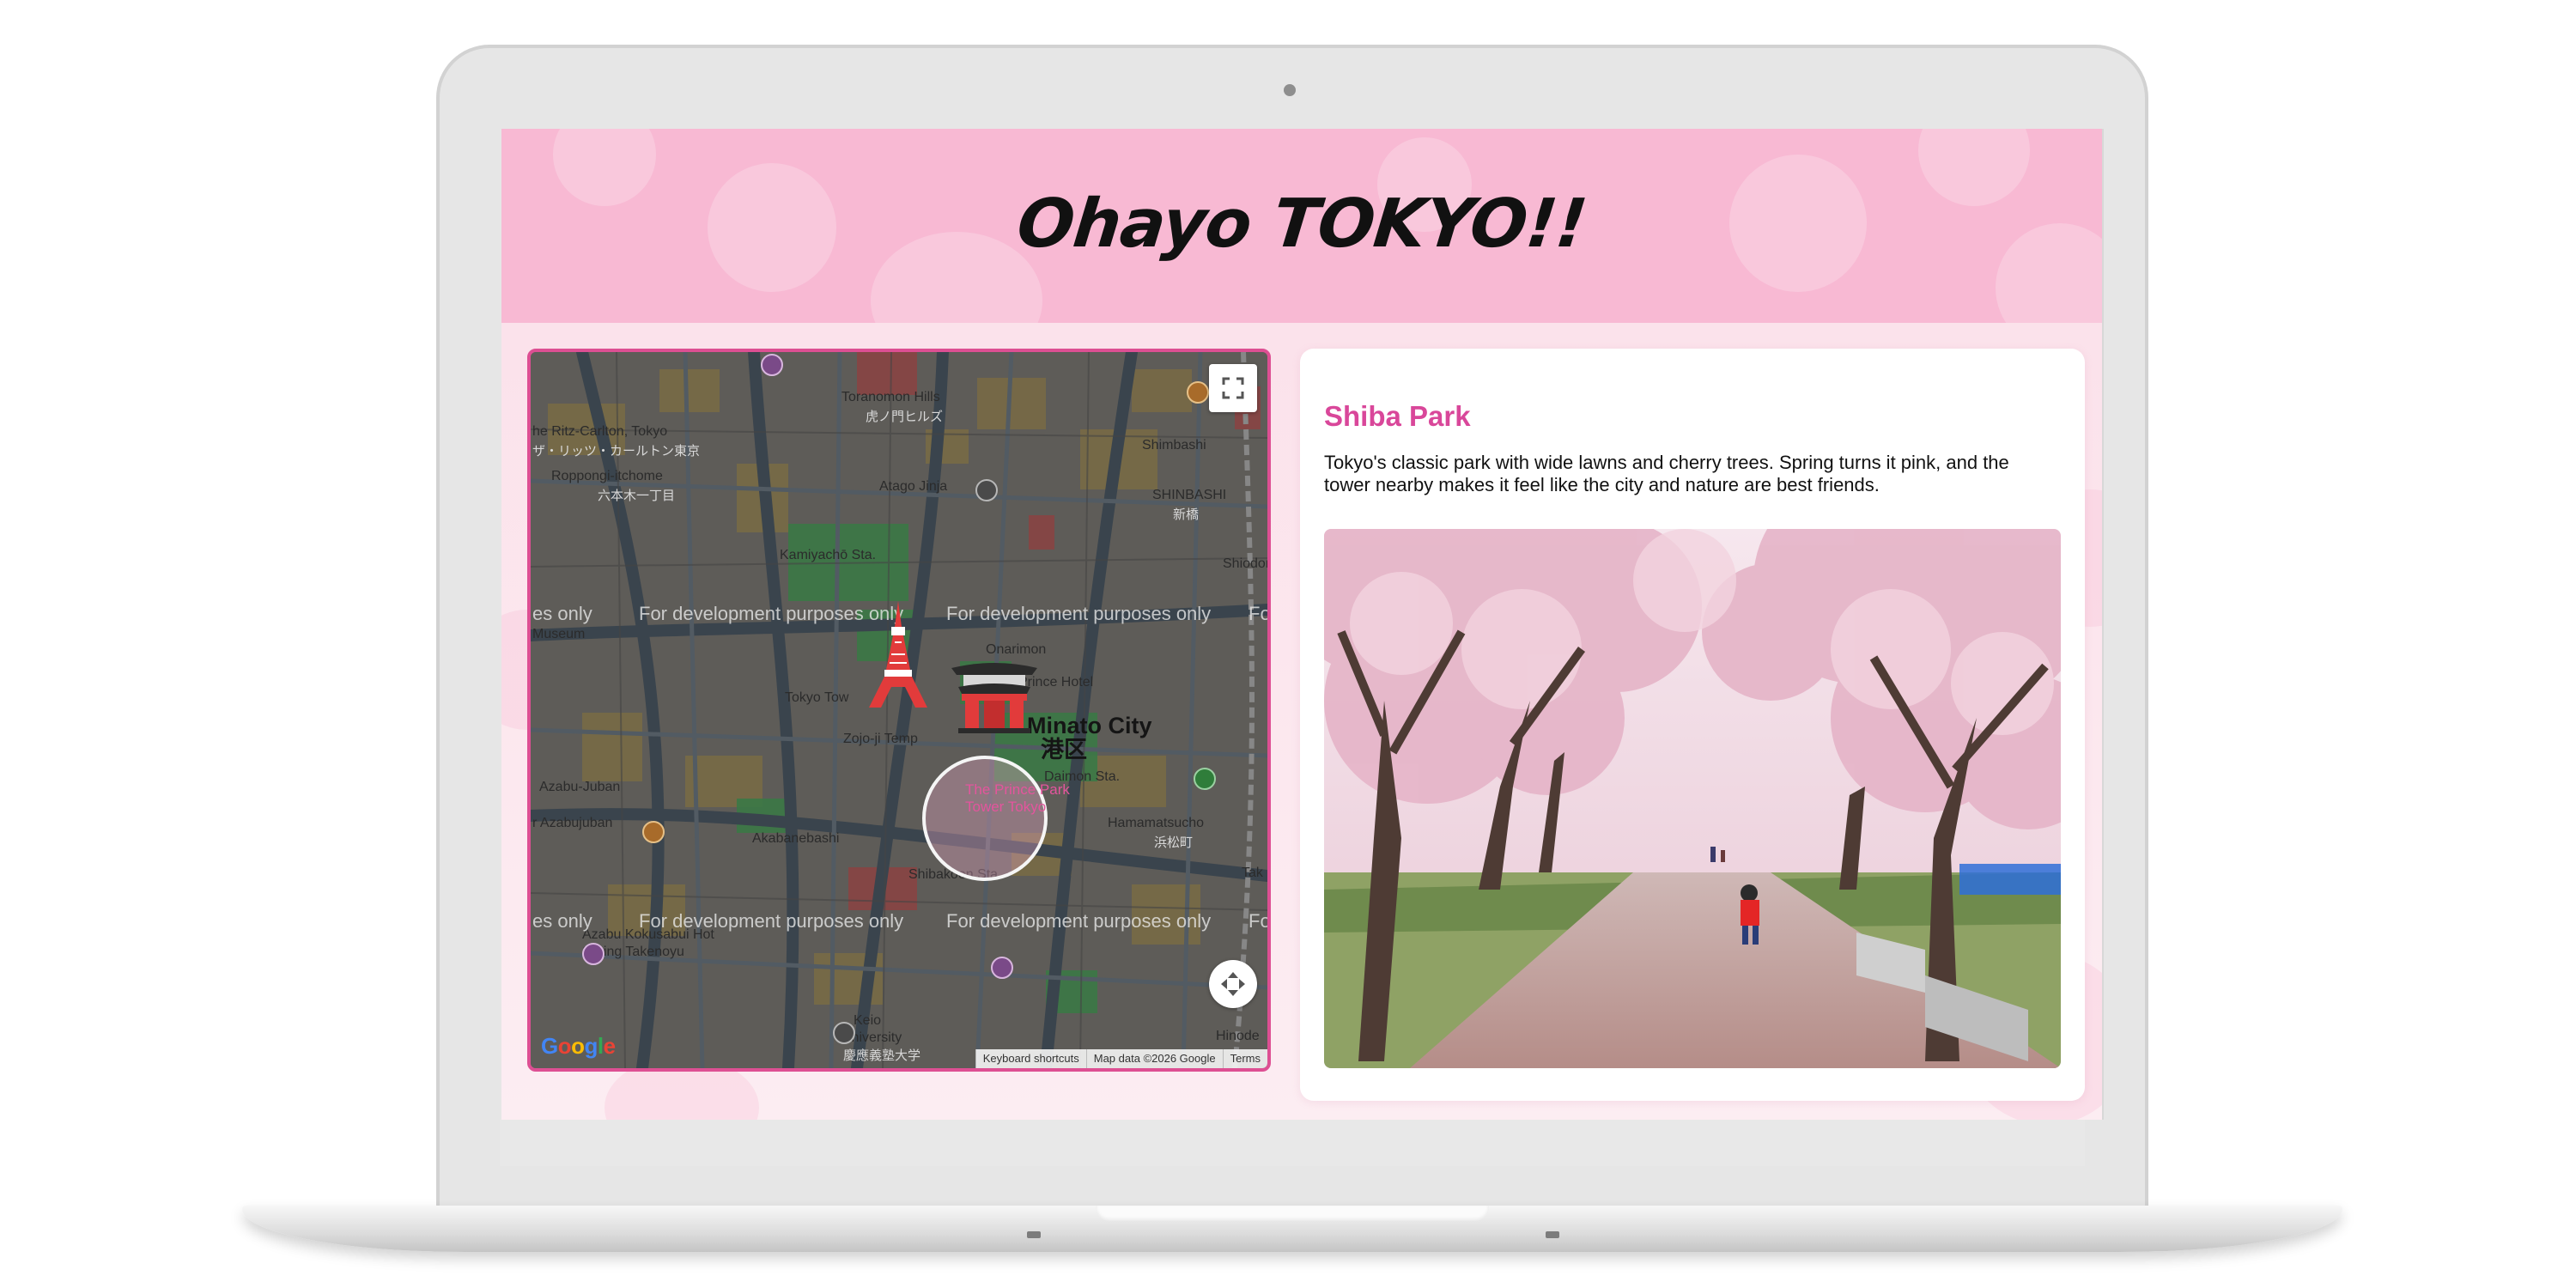 This screenshot has height=1288, width=2576. Describe the element at coordinates (817, 697) in the screenshot. I see `map-label: Tokyo Tow` at that location.